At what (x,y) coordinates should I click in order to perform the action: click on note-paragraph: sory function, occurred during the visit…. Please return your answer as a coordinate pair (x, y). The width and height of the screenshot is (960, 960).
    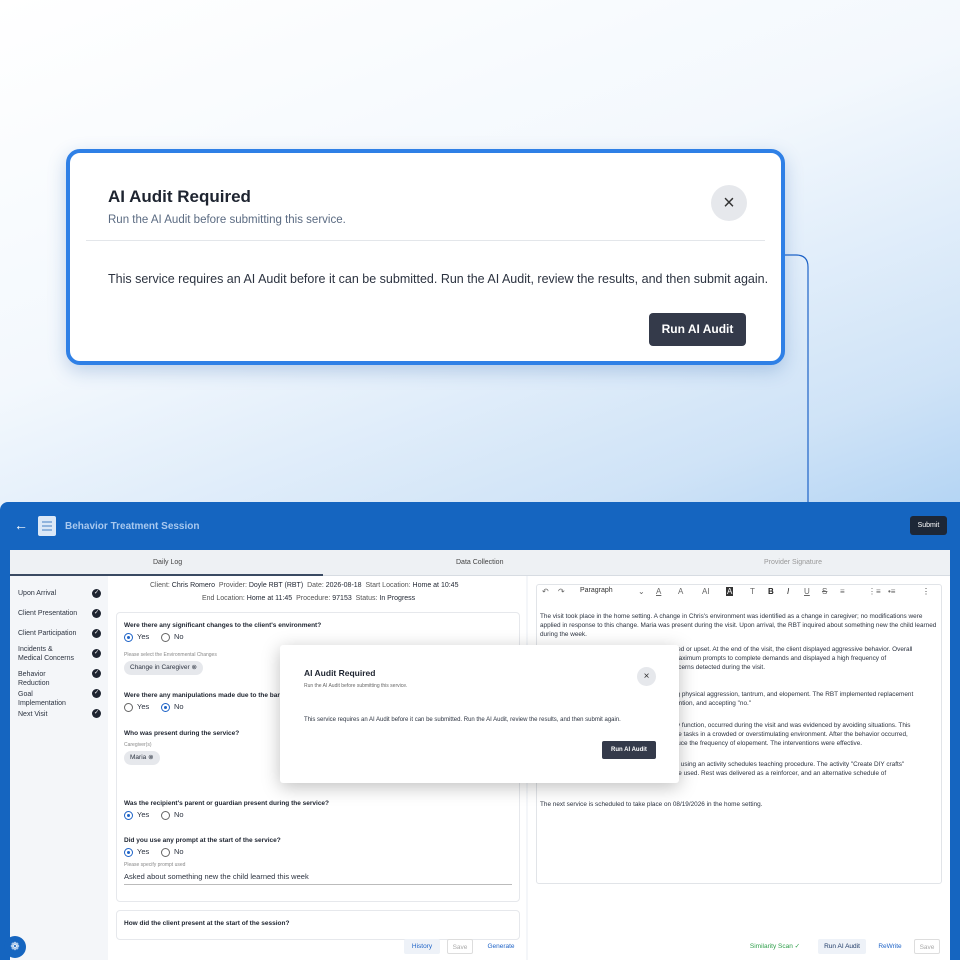
    Looking at the image, I should click on (789, 734).